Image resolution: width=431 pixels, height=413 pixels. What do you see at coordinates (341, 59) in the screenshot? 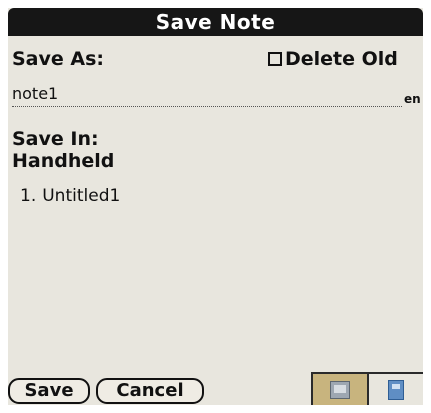
I see `delete-old-label: Delete Old` at bounding box center [341, 59].